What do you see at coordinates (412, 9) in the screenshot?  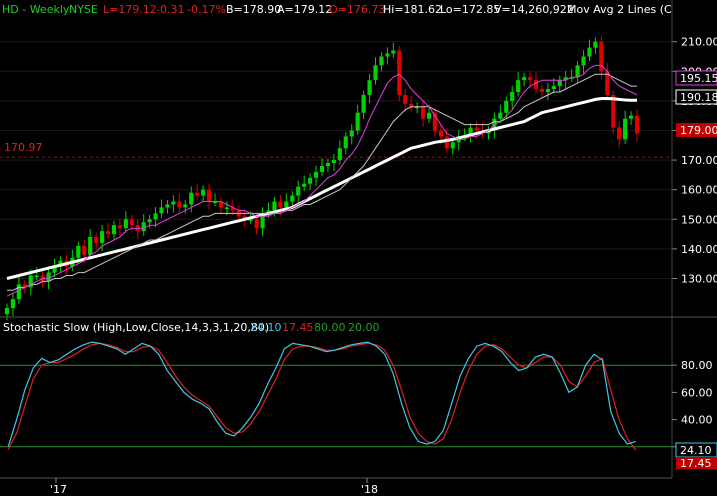 I see `header-high: Hi=181.62` at bounding box center [412, 9].